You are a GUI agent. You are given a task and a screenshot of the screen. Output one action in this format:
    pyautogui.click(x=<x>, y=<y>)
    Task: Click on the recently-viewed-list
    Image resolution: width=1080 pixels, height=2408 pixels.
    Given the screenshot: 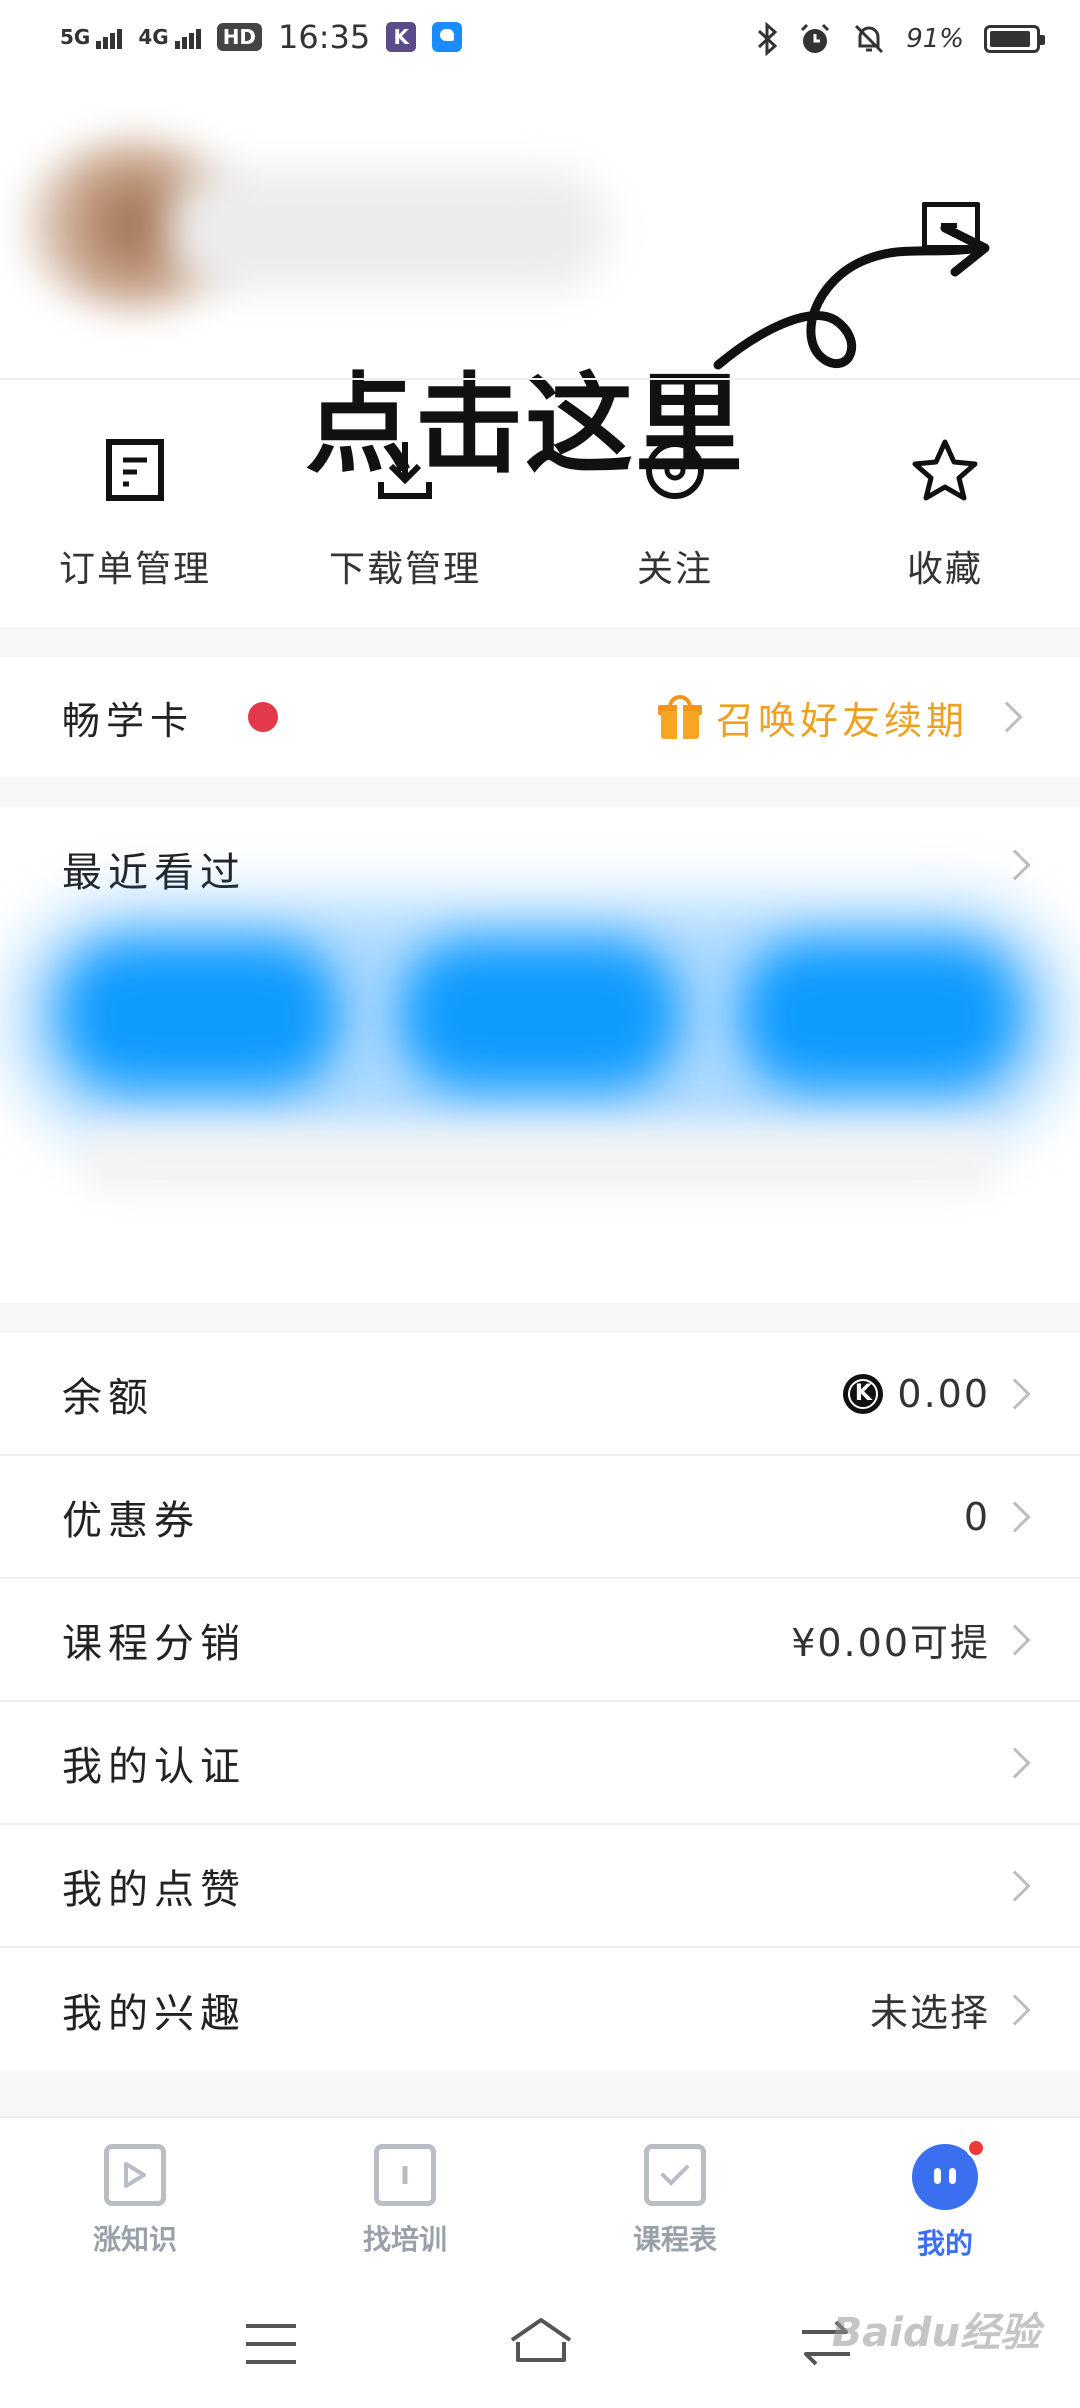 What is the action you would take?
    pyautogui.click(x=540, y=1050)
    